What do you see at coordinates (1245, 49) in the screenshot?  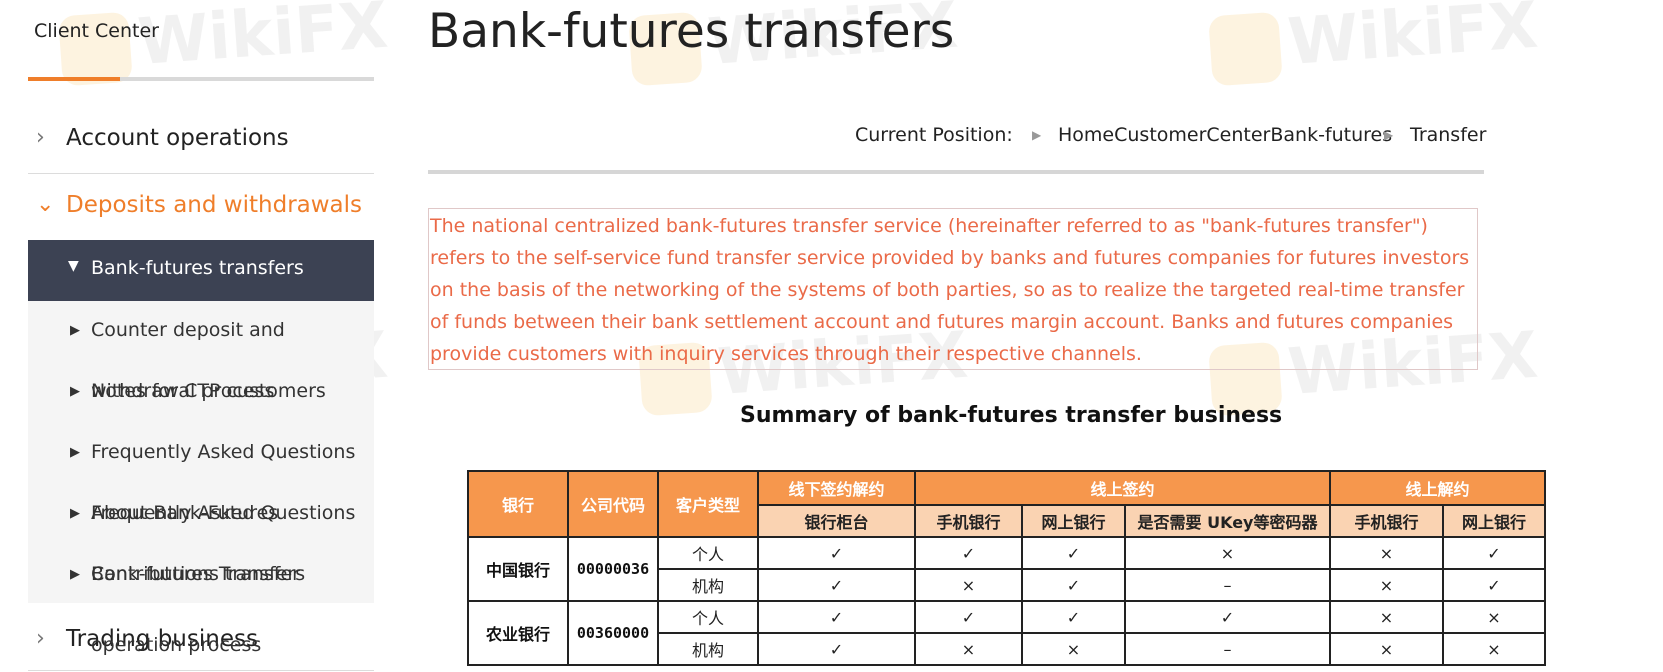 I see `wikifx-logo-icon` at bounding box center [1245, 49].